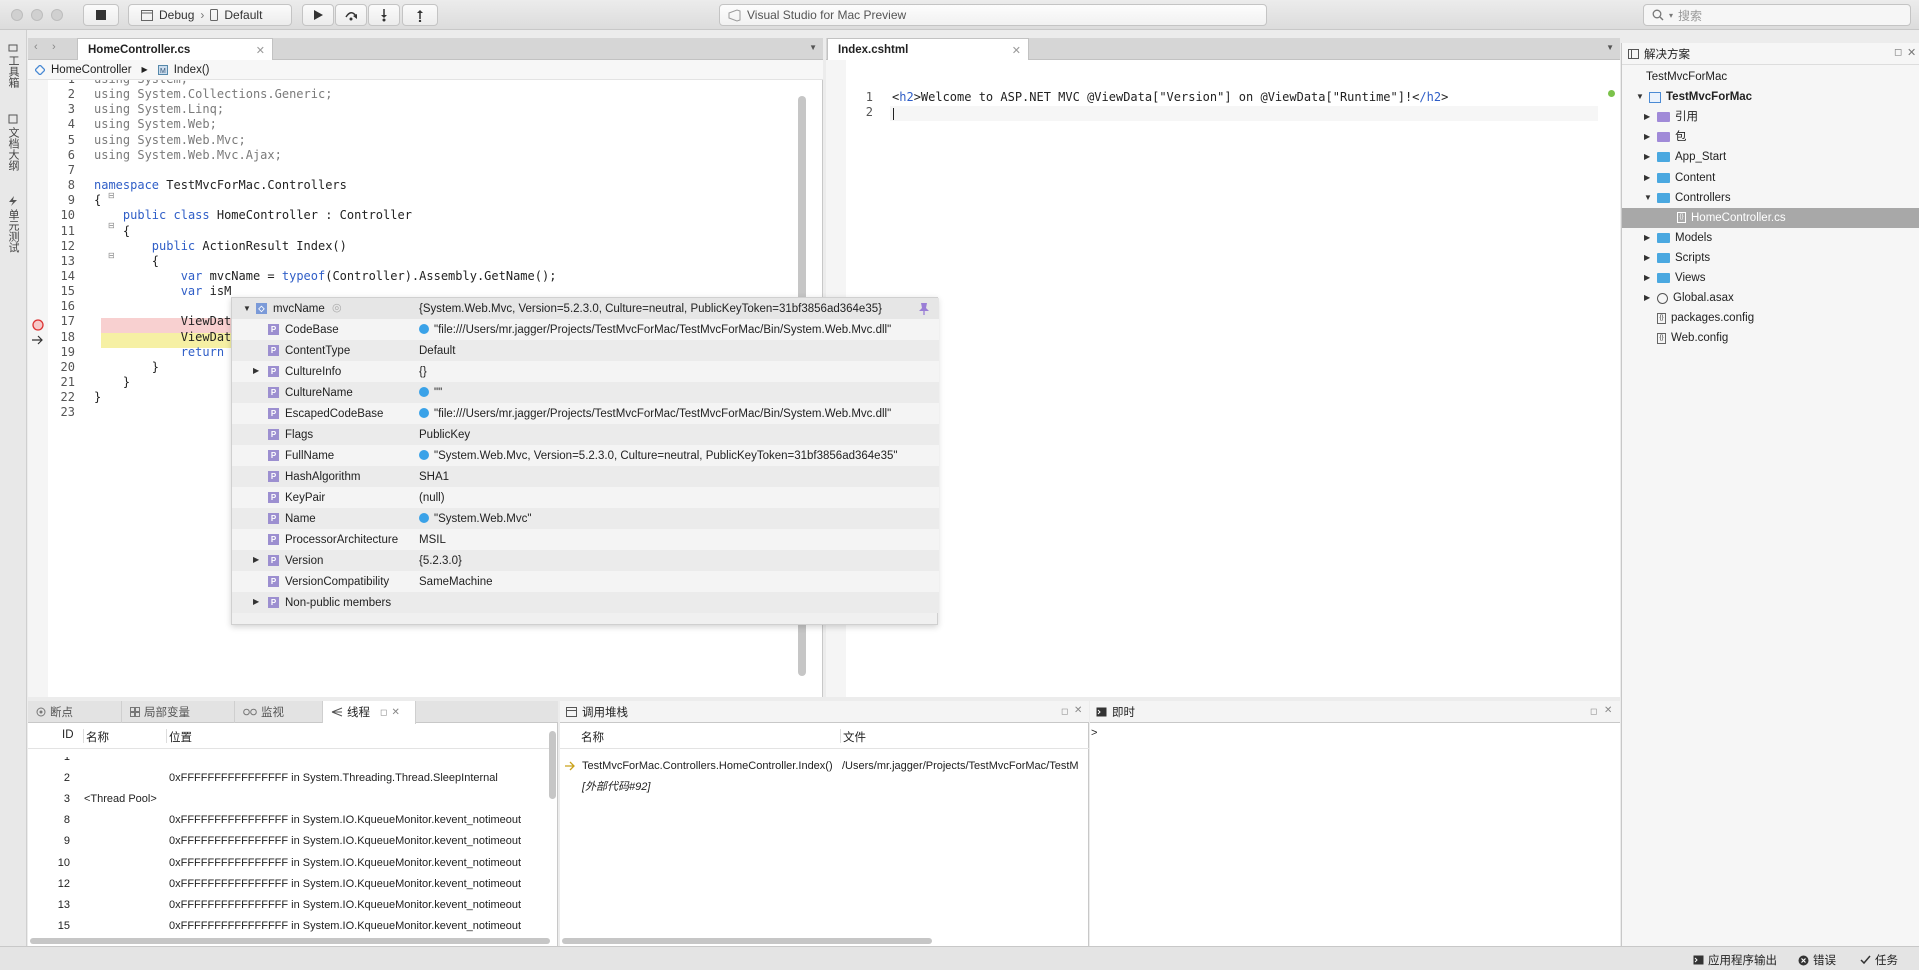 The image size is (1919, 970). Describe the element at coordinates (585, 497) in the screenshot. I see `datatip-row: P KeyPair (null)` at that location.